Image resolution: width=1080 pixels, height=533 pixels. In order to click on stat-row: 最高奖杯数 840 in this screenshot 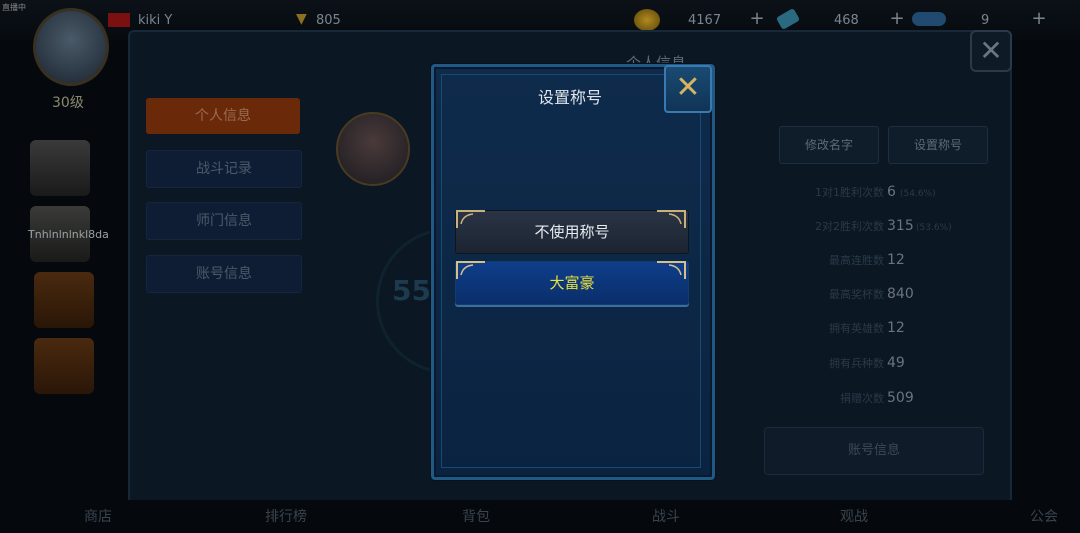, I will do `click(885, 297)`.